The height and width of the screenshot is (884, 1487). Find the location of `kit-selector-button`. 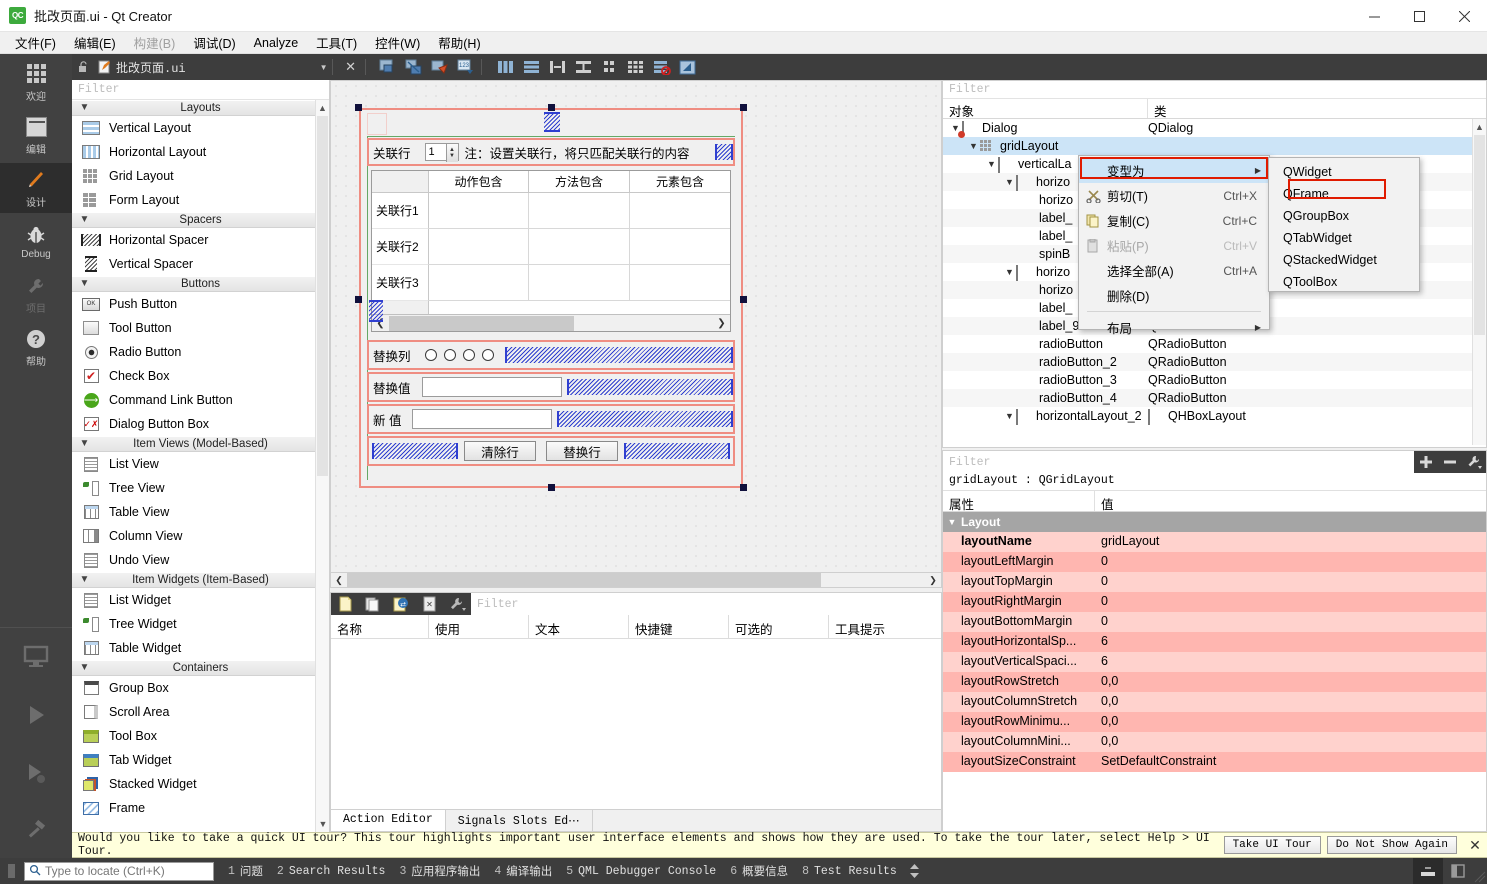

kit-selector-button is located at coordinates (36, 657).